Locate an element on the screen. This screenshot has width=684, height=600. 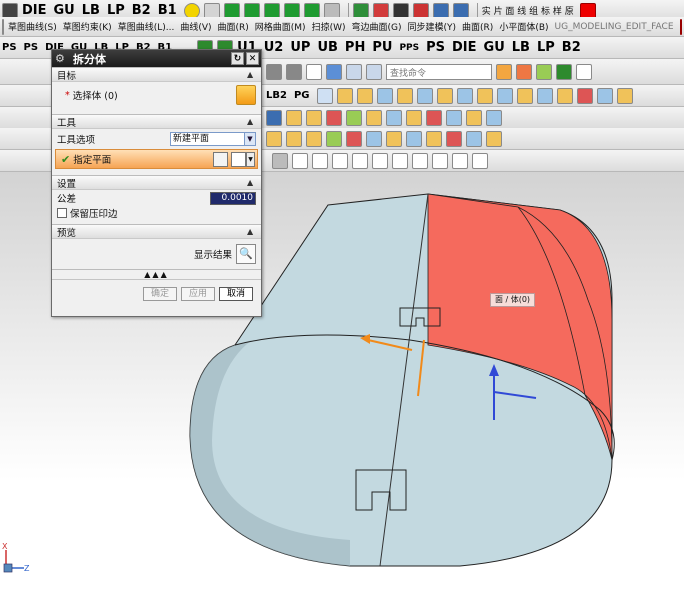
tool-gu-3: GU is located at coordinates (494, 47).